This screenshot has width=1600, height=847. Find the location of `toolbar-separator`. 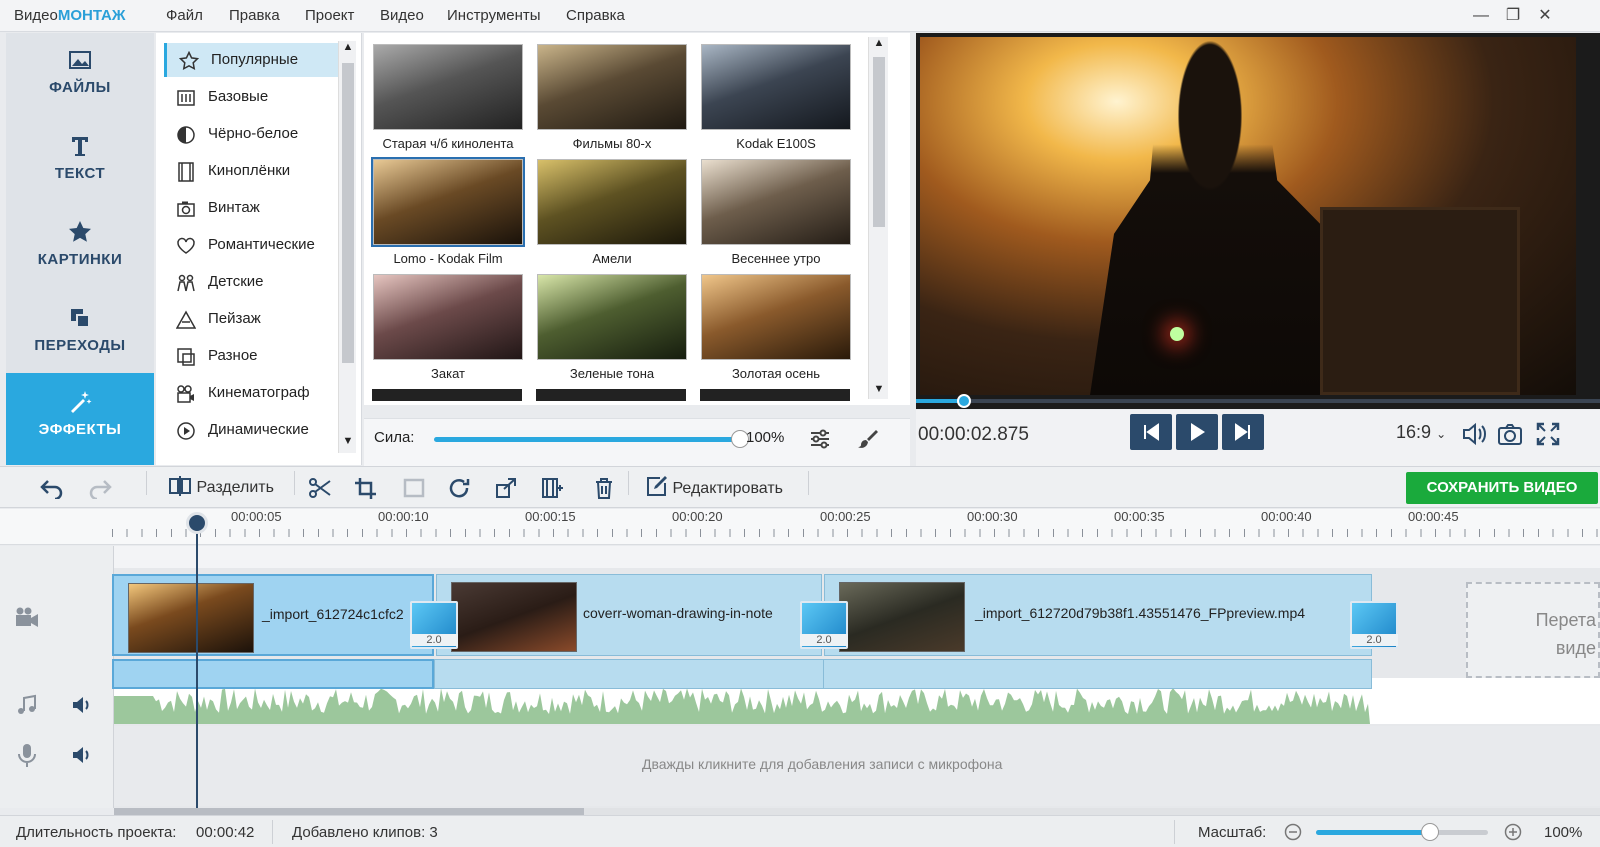

toolbar-separator is located at coordinates (628, 483).